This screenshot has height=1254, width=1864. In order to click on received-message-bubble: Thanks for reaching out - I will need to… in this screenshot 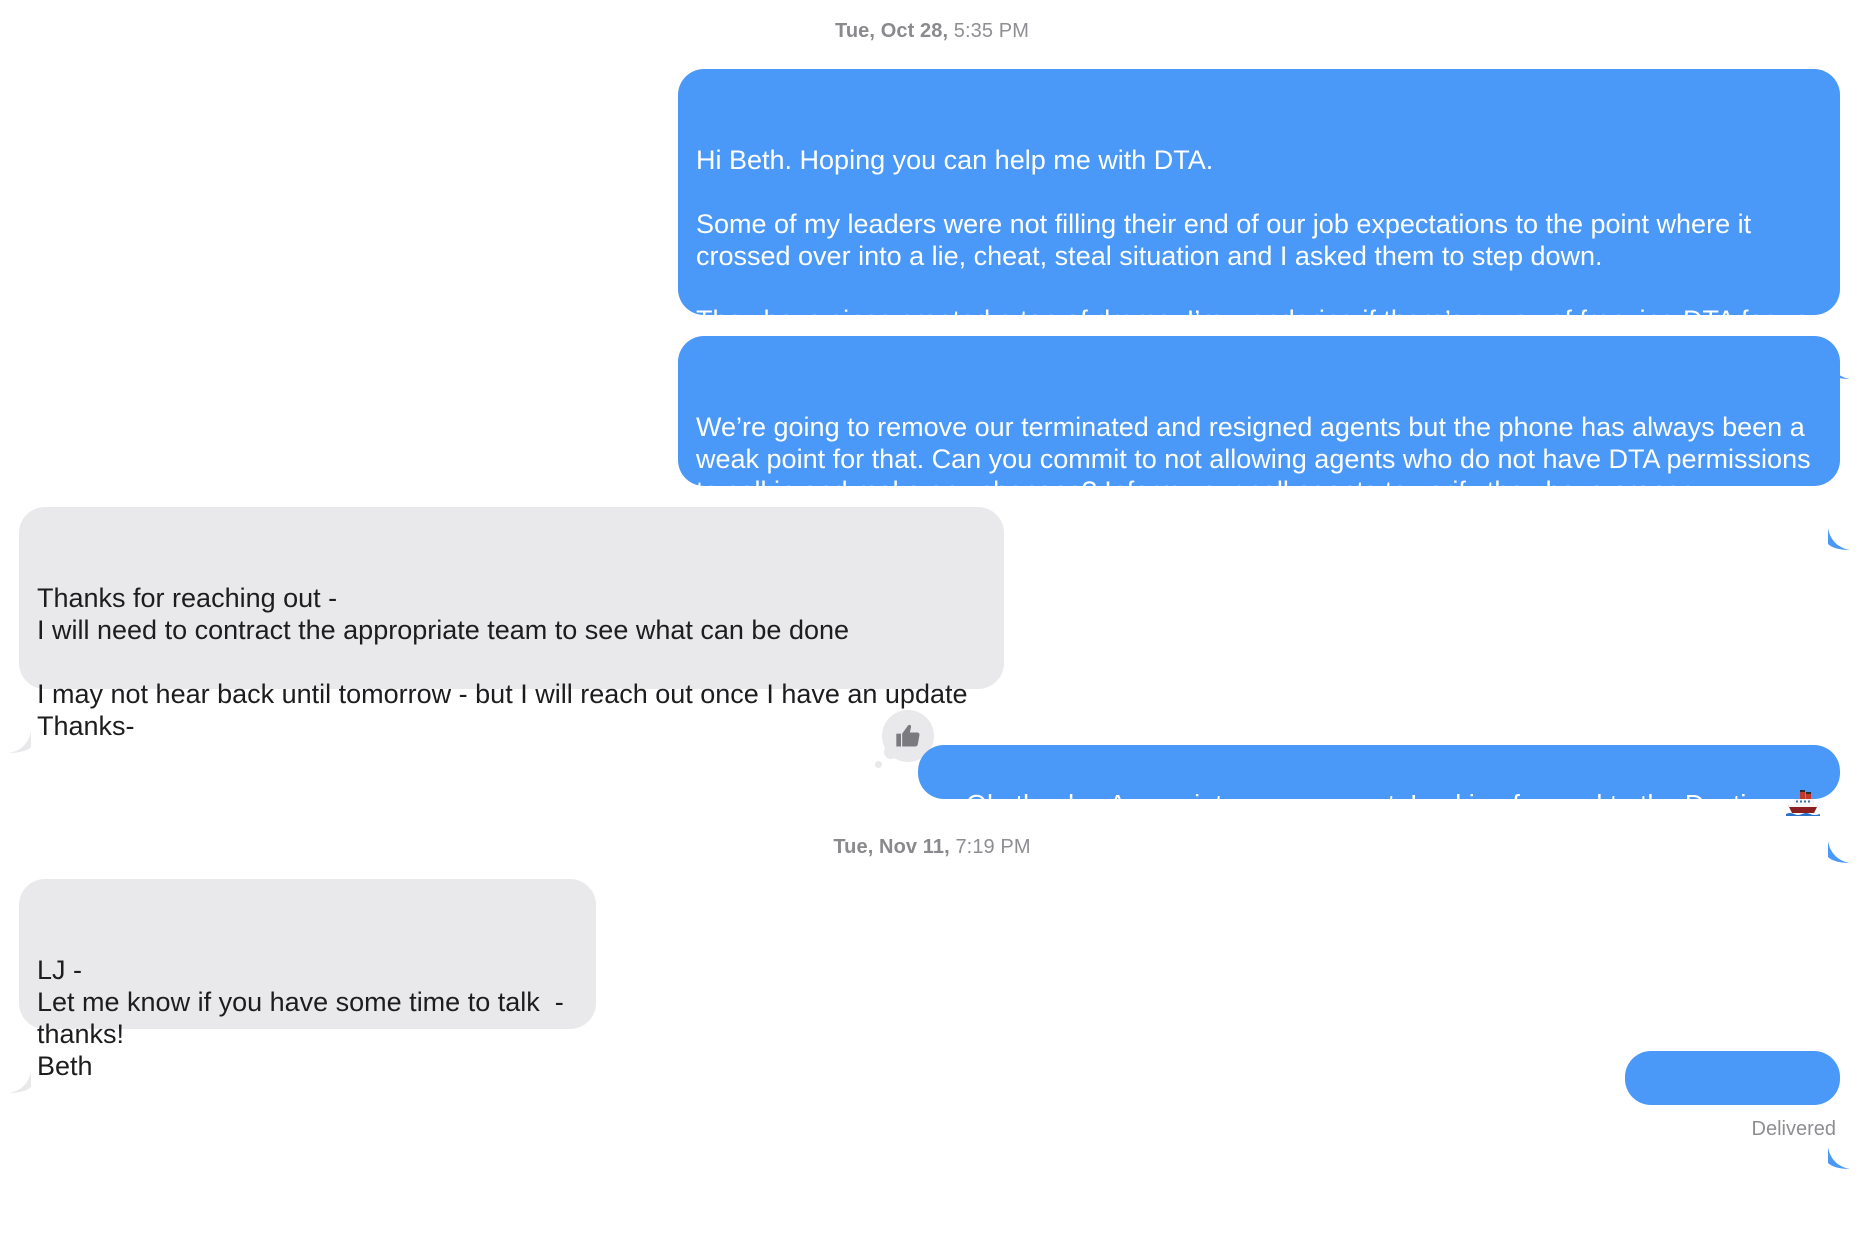, I will do `click(506, 630)`.